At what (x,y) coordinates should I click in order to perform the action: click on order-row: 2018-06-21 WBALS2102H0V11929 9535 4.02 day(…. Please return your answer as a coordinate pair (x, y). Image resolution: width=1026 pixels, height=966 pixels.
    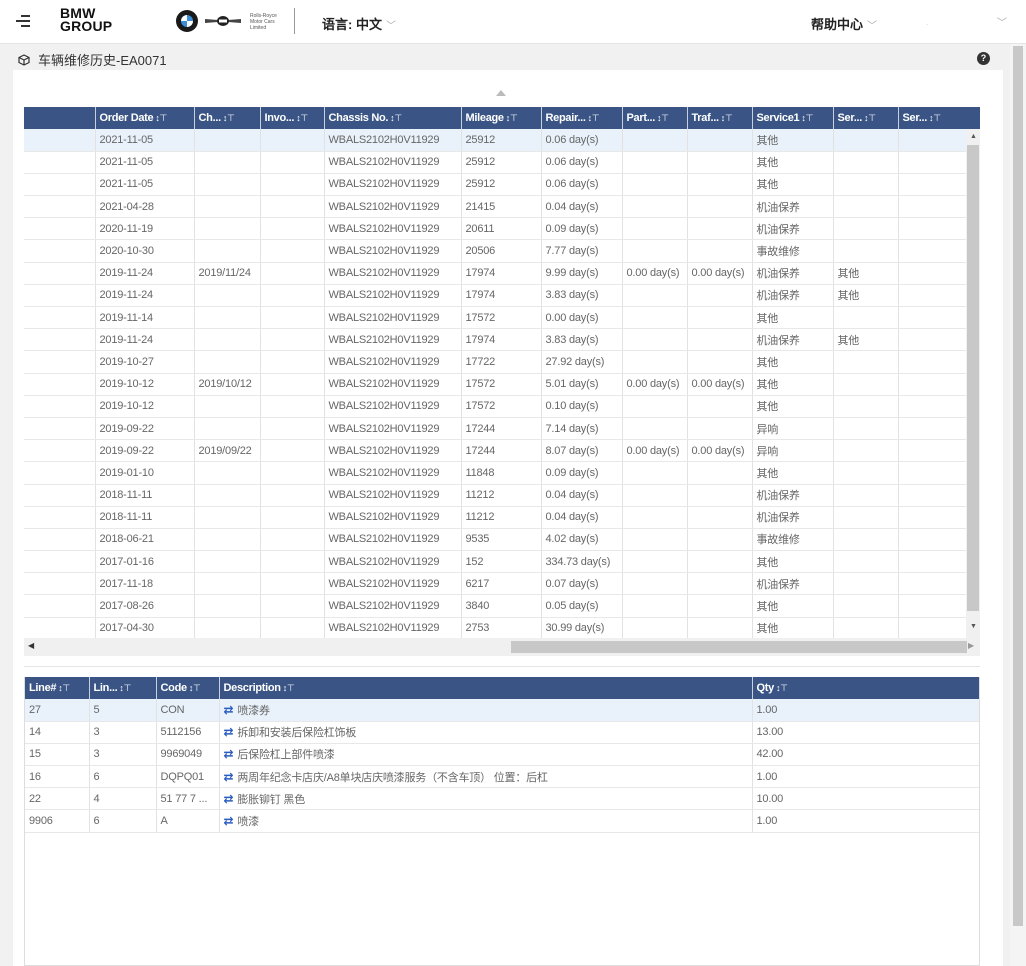
    Looking at the image, I should click on (495, 540).